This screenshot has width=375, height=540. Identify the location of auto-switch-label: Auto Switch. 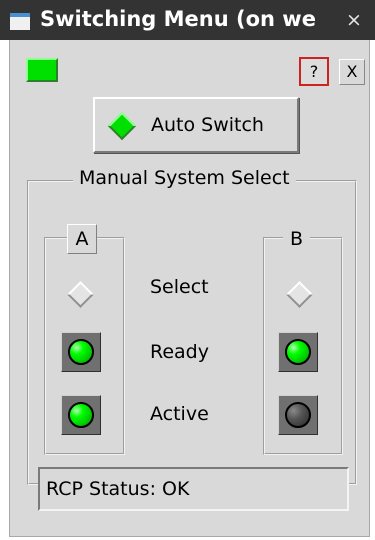
(207, 125).